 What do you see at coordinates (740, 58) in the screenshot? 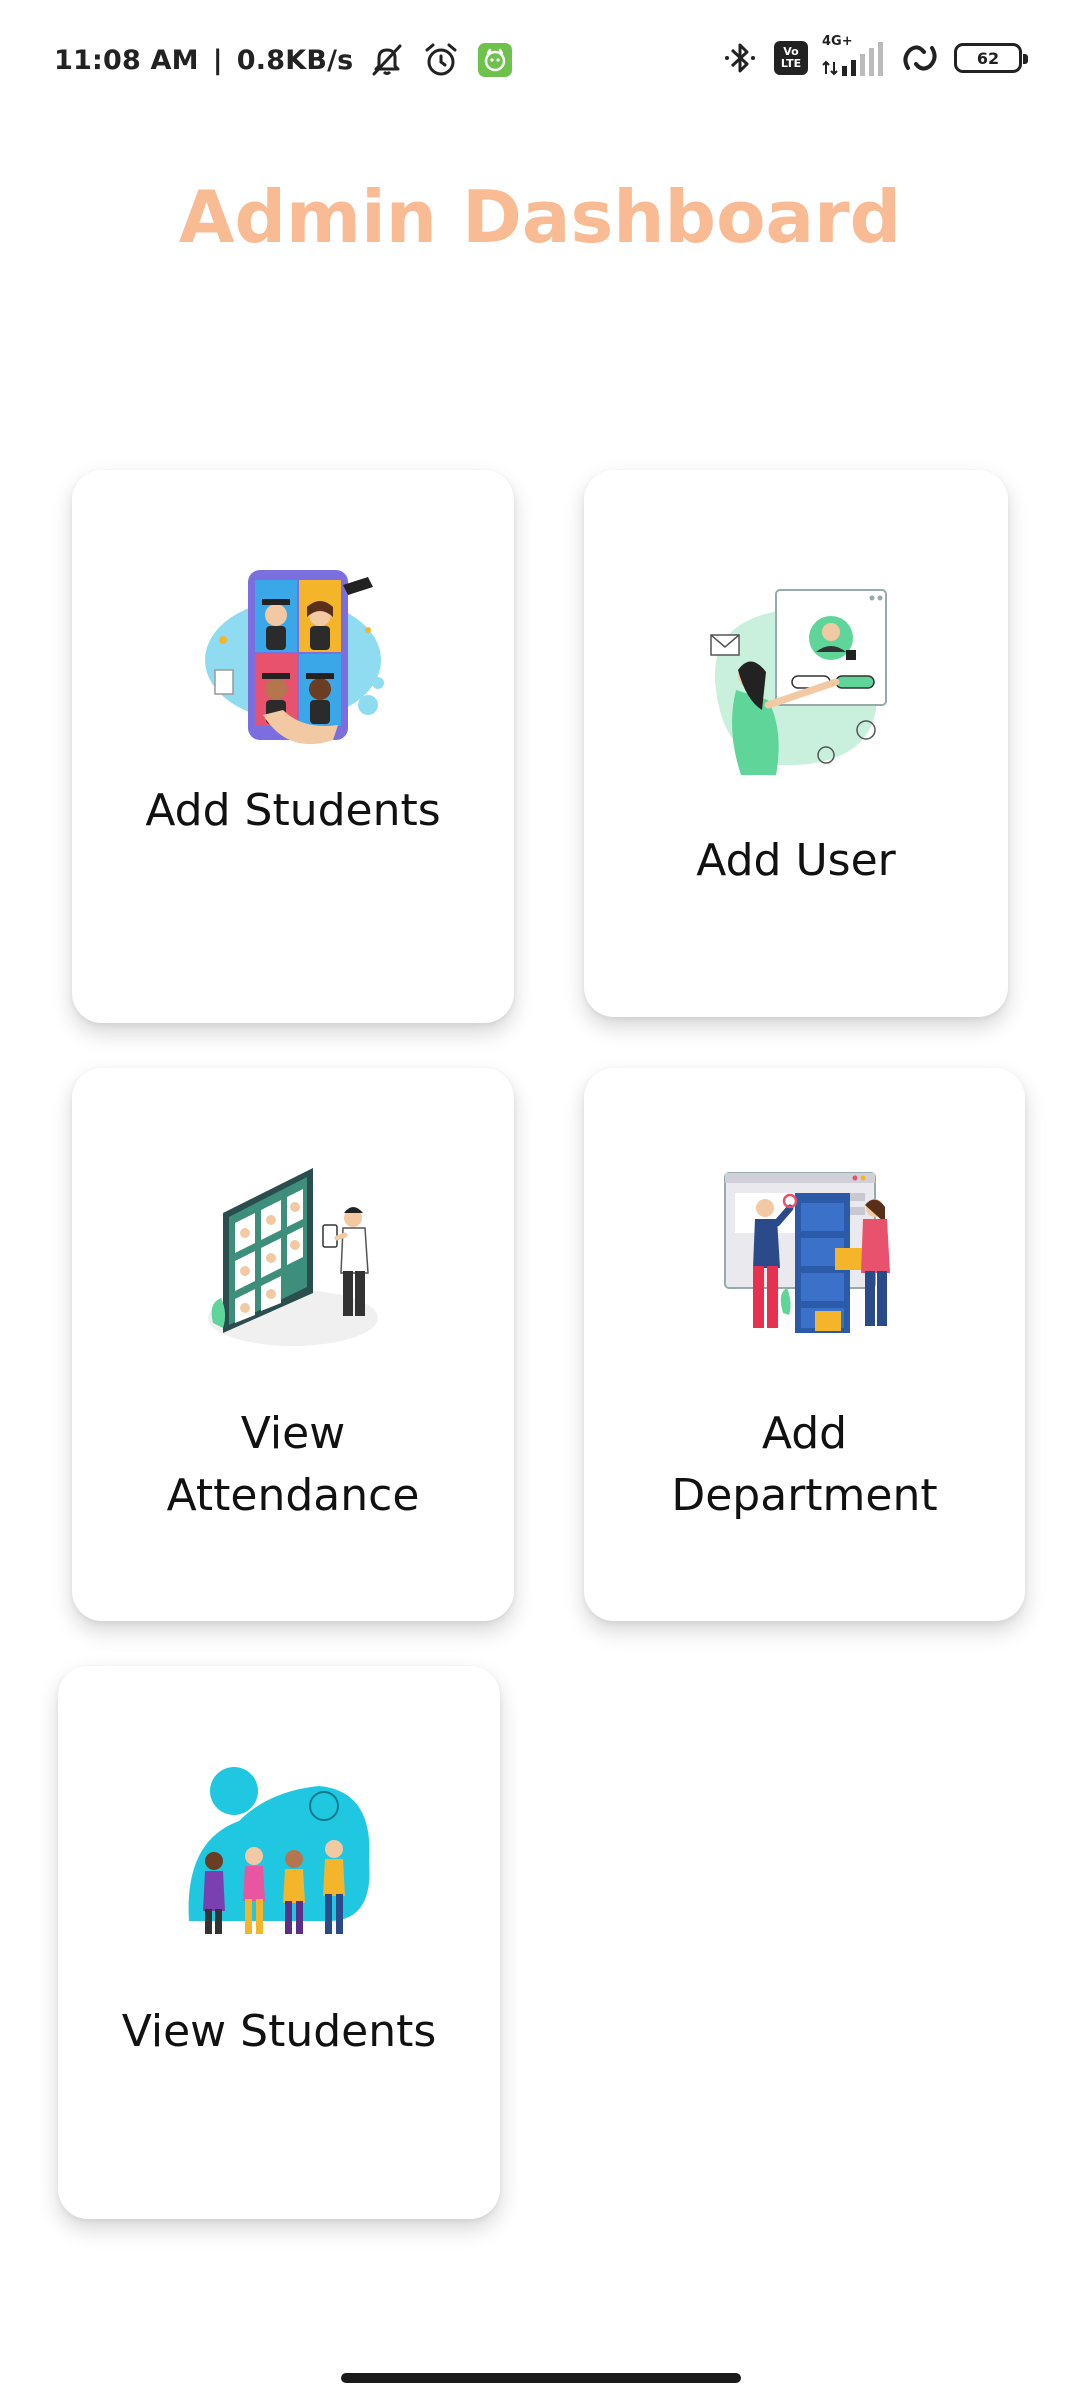
I see `bluetooth-icon` at bounding box center [740, 58].